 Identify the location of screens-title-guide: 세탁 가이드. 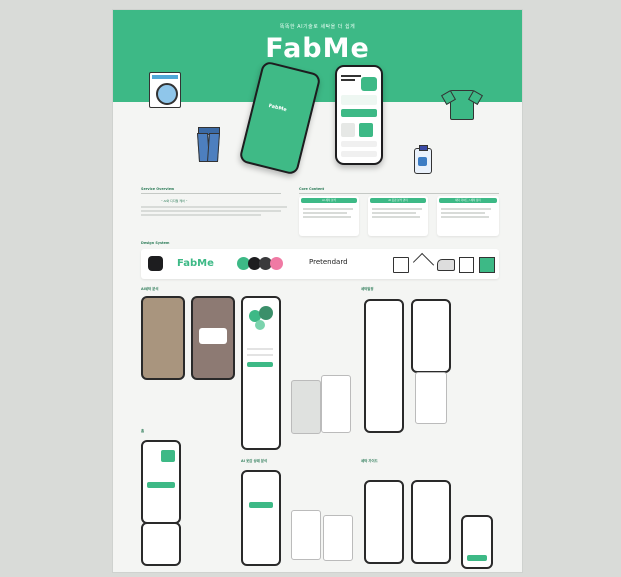
(369, 461).